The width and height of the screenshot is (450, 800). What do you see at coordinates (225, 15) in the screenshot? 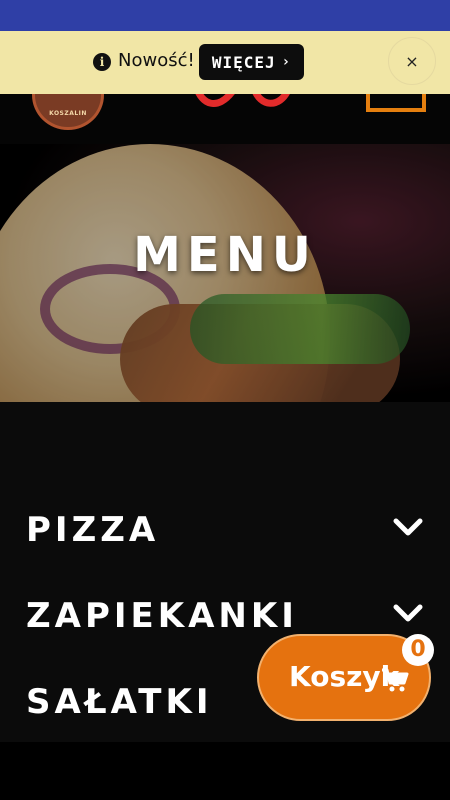
I see `status-bar` at bounding box center [225, 15].